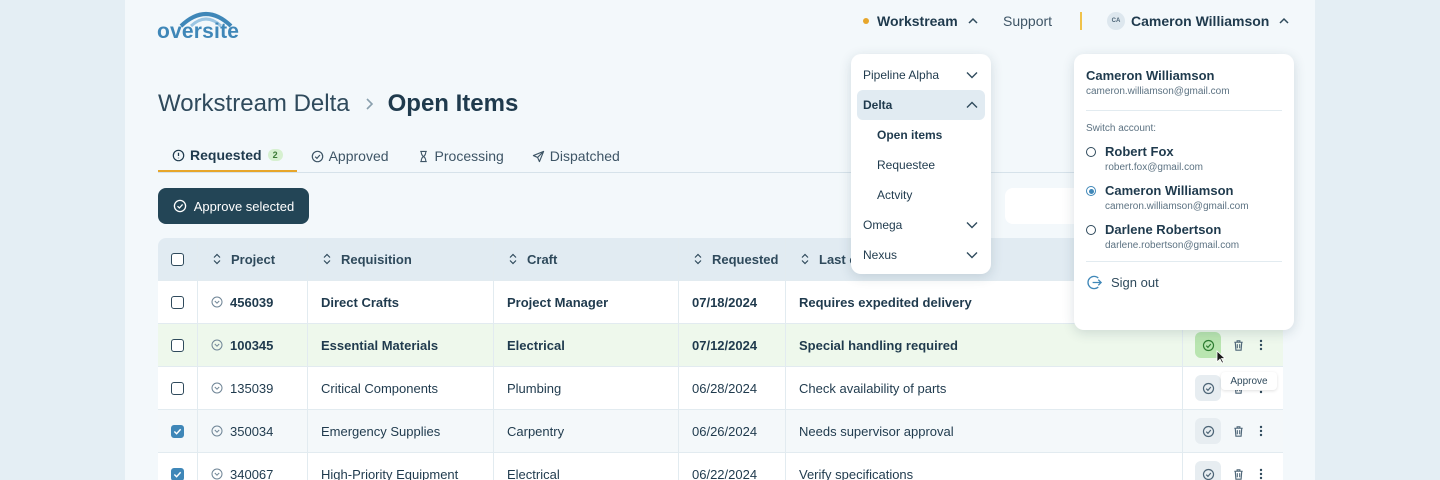  Describe the element at coordinates (401, 302) in the screenshot. I see `requisition-cell: Direct Crafts` at that location.